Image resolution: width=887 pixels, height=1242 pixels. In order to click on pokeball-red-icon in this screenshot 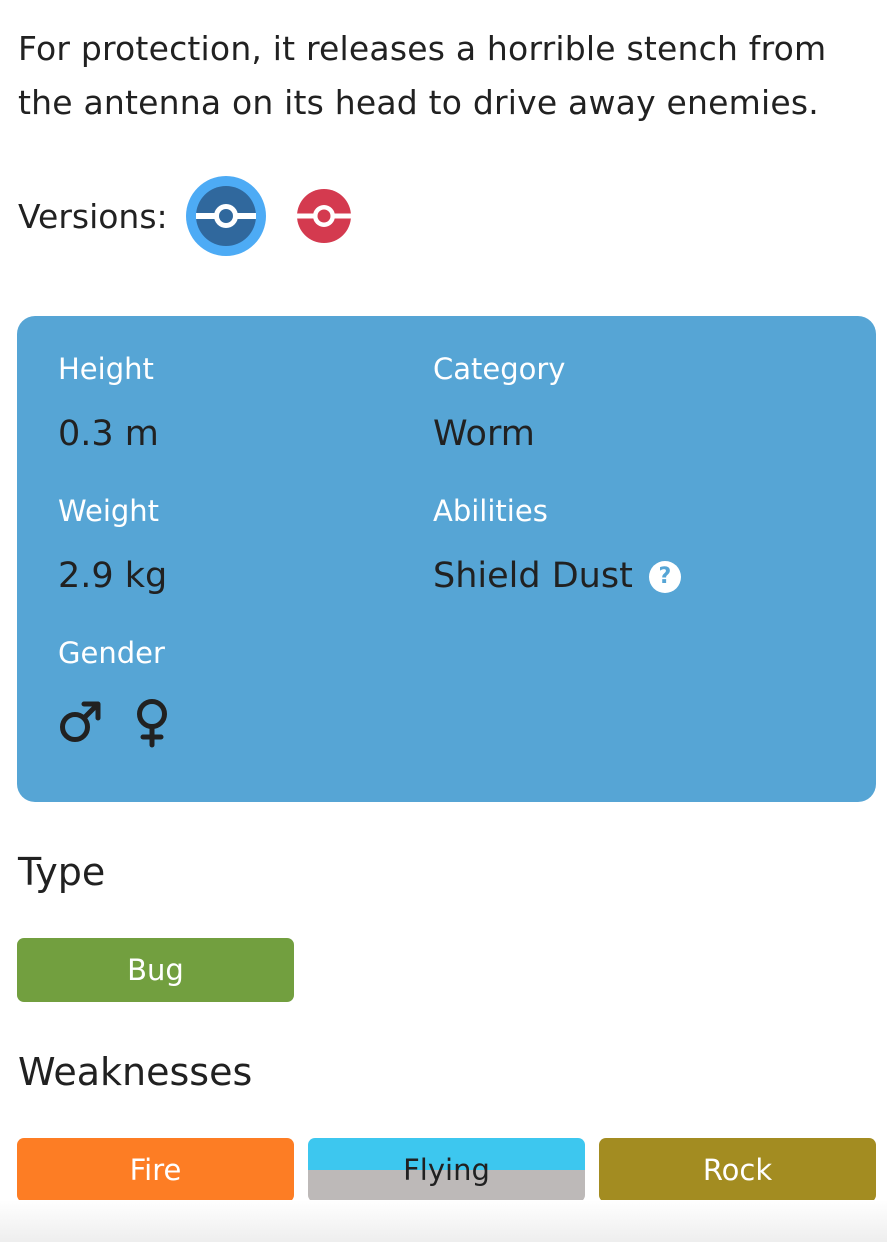, I will do `click(323, 216)`.